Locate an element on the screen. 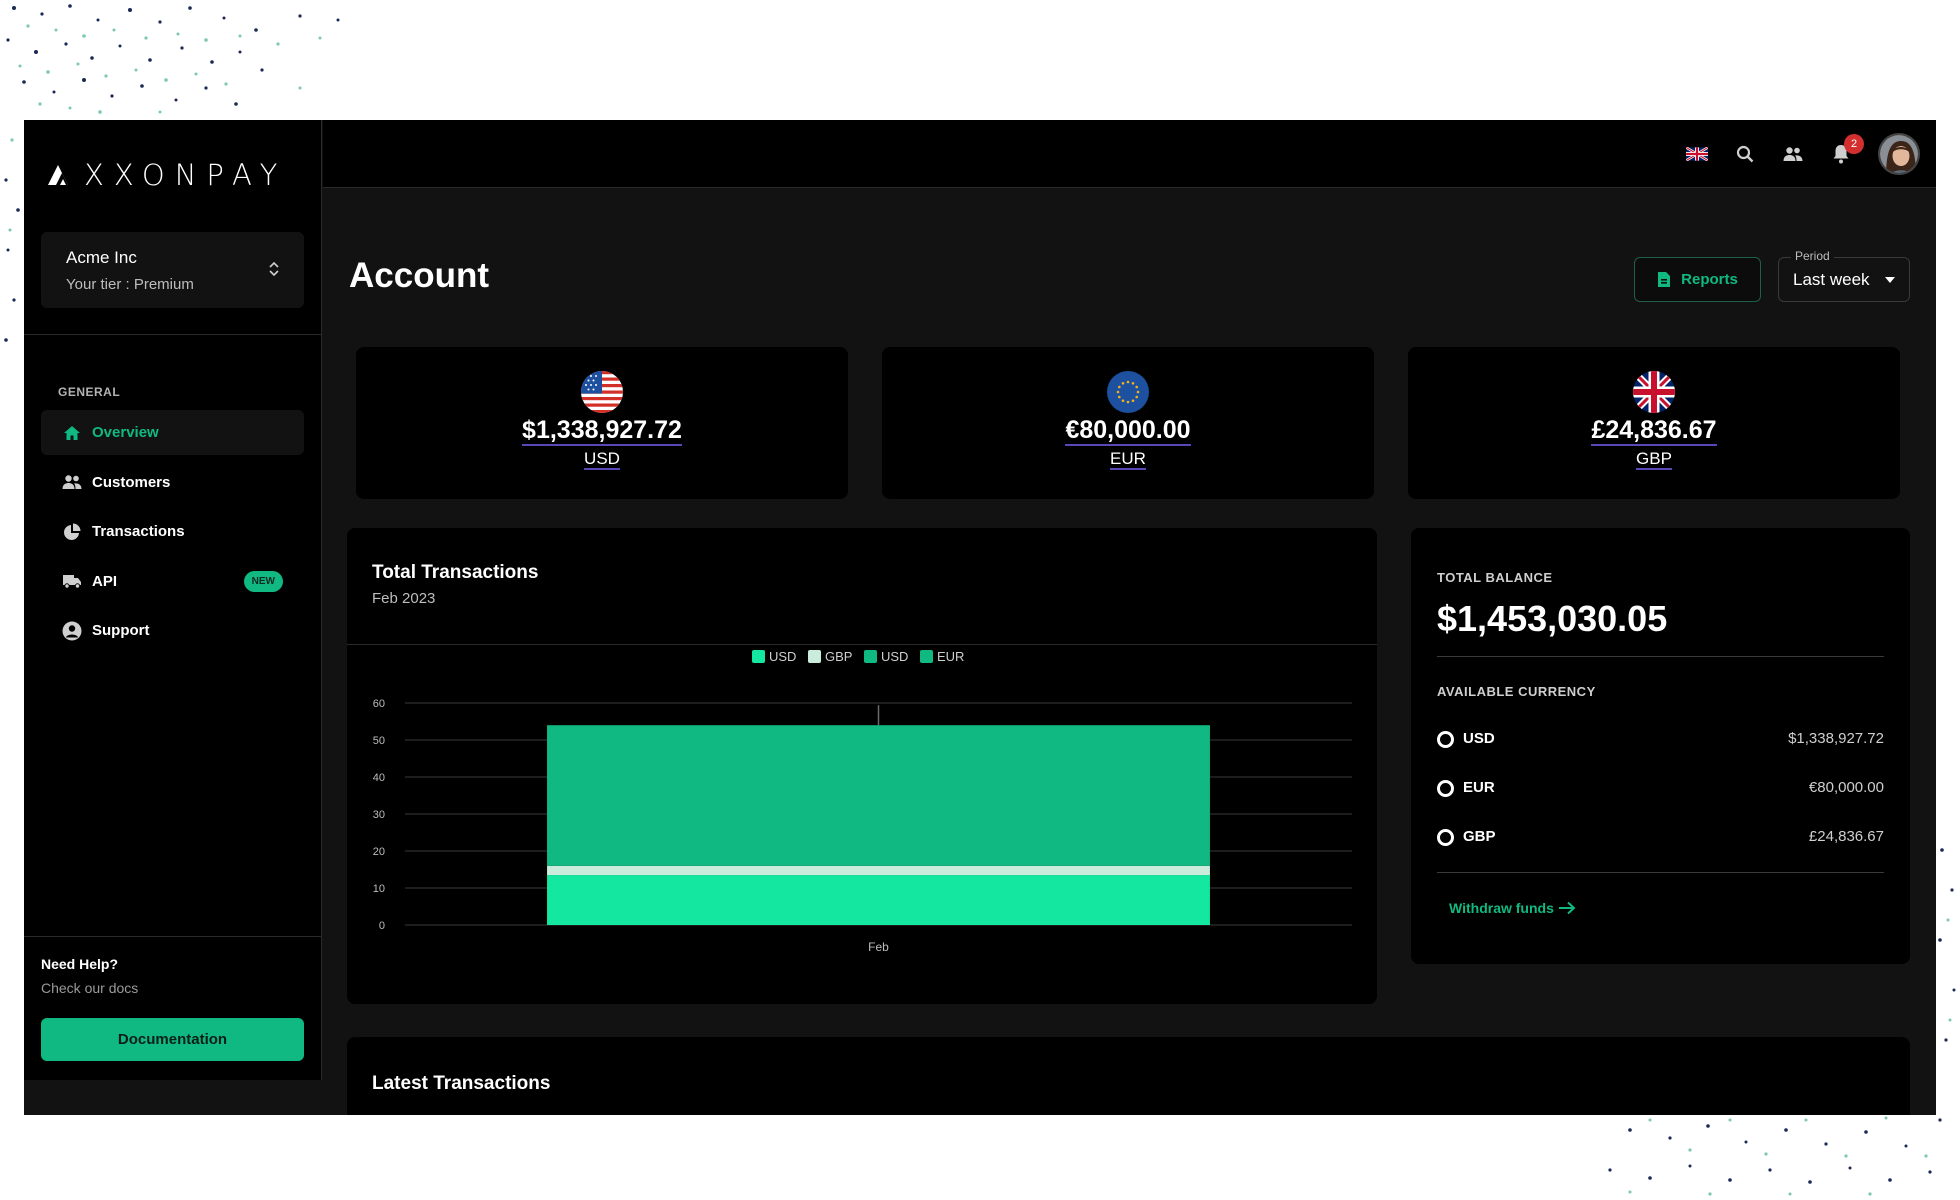  sidebar-item-label: Customers is located at coordinates (131, 482).